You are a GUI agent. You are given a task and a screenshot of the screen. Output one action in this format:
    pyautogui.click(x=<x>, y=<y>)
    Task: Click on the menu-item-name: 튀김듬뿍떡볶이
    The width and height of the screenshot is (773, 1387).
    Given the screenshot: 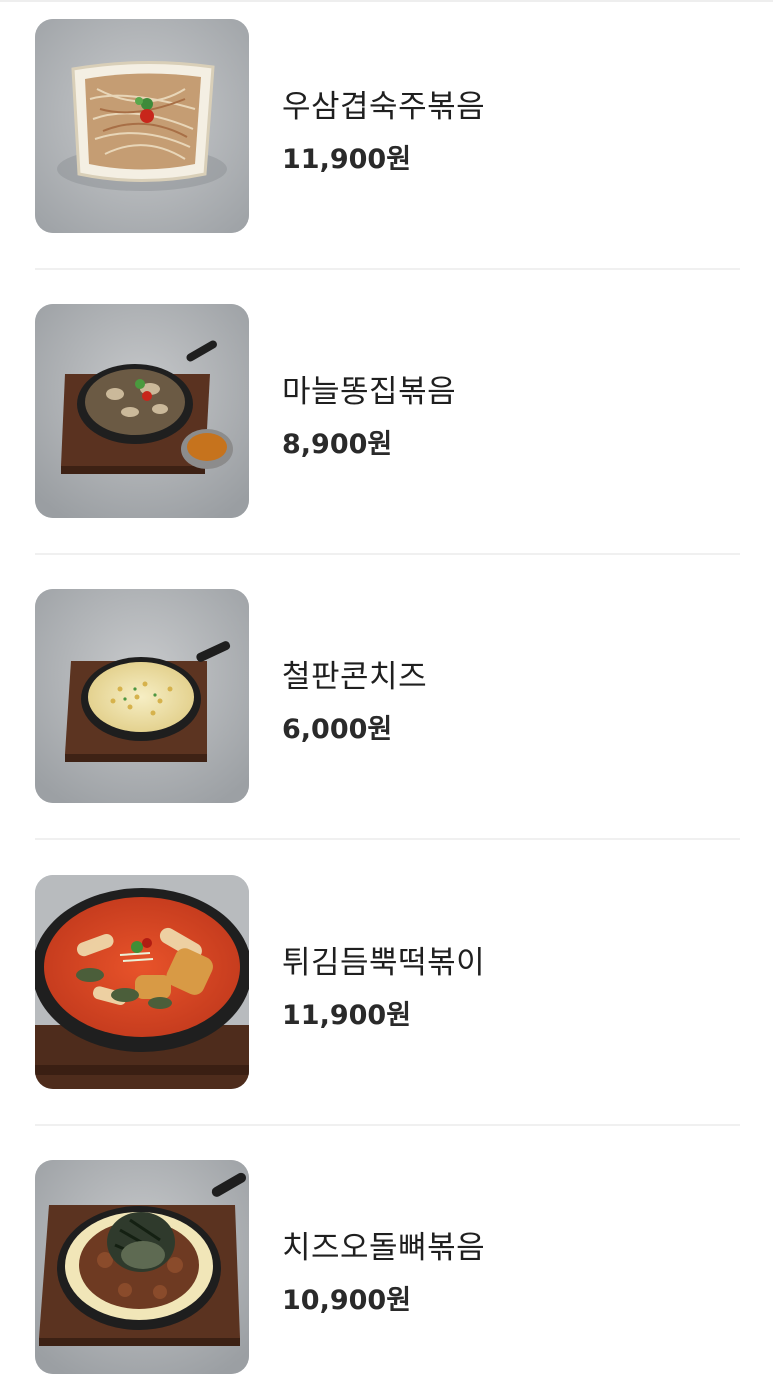 What is the action you would take?
    pyautogui.click(x=384, y=963)
    